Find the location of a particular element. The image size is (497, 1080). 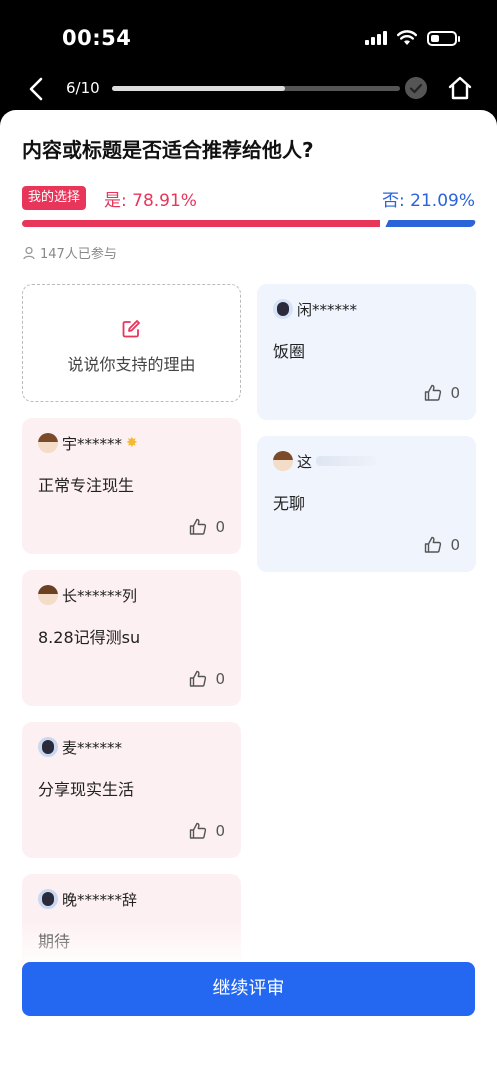

comment-card: 长******列 8.28记得测su 0 is located at coordinates (131, 638).